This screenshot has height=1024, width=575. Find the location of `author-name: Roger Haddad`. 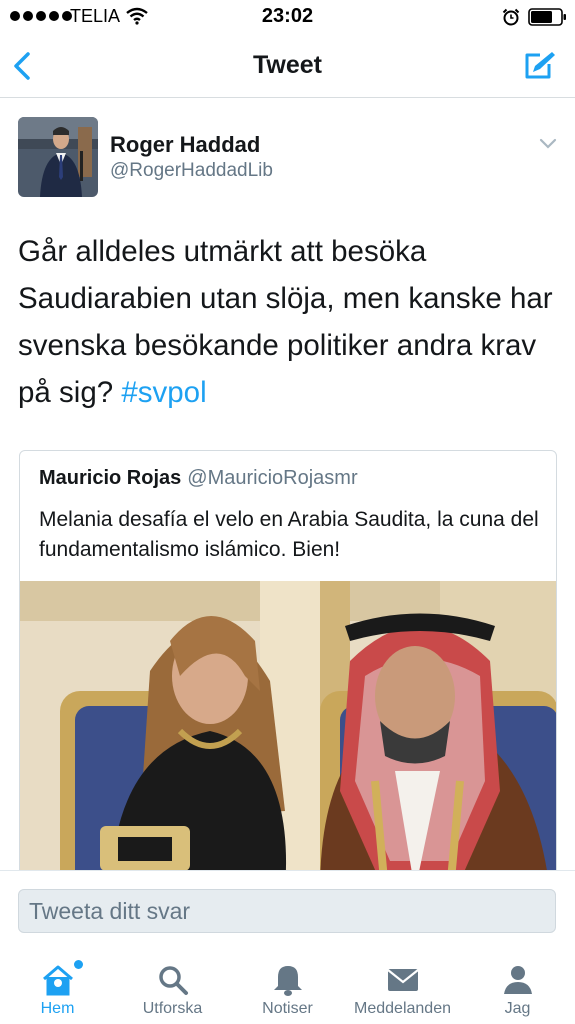

author-name: Roger Haddad is located at coordinates (185, 145).